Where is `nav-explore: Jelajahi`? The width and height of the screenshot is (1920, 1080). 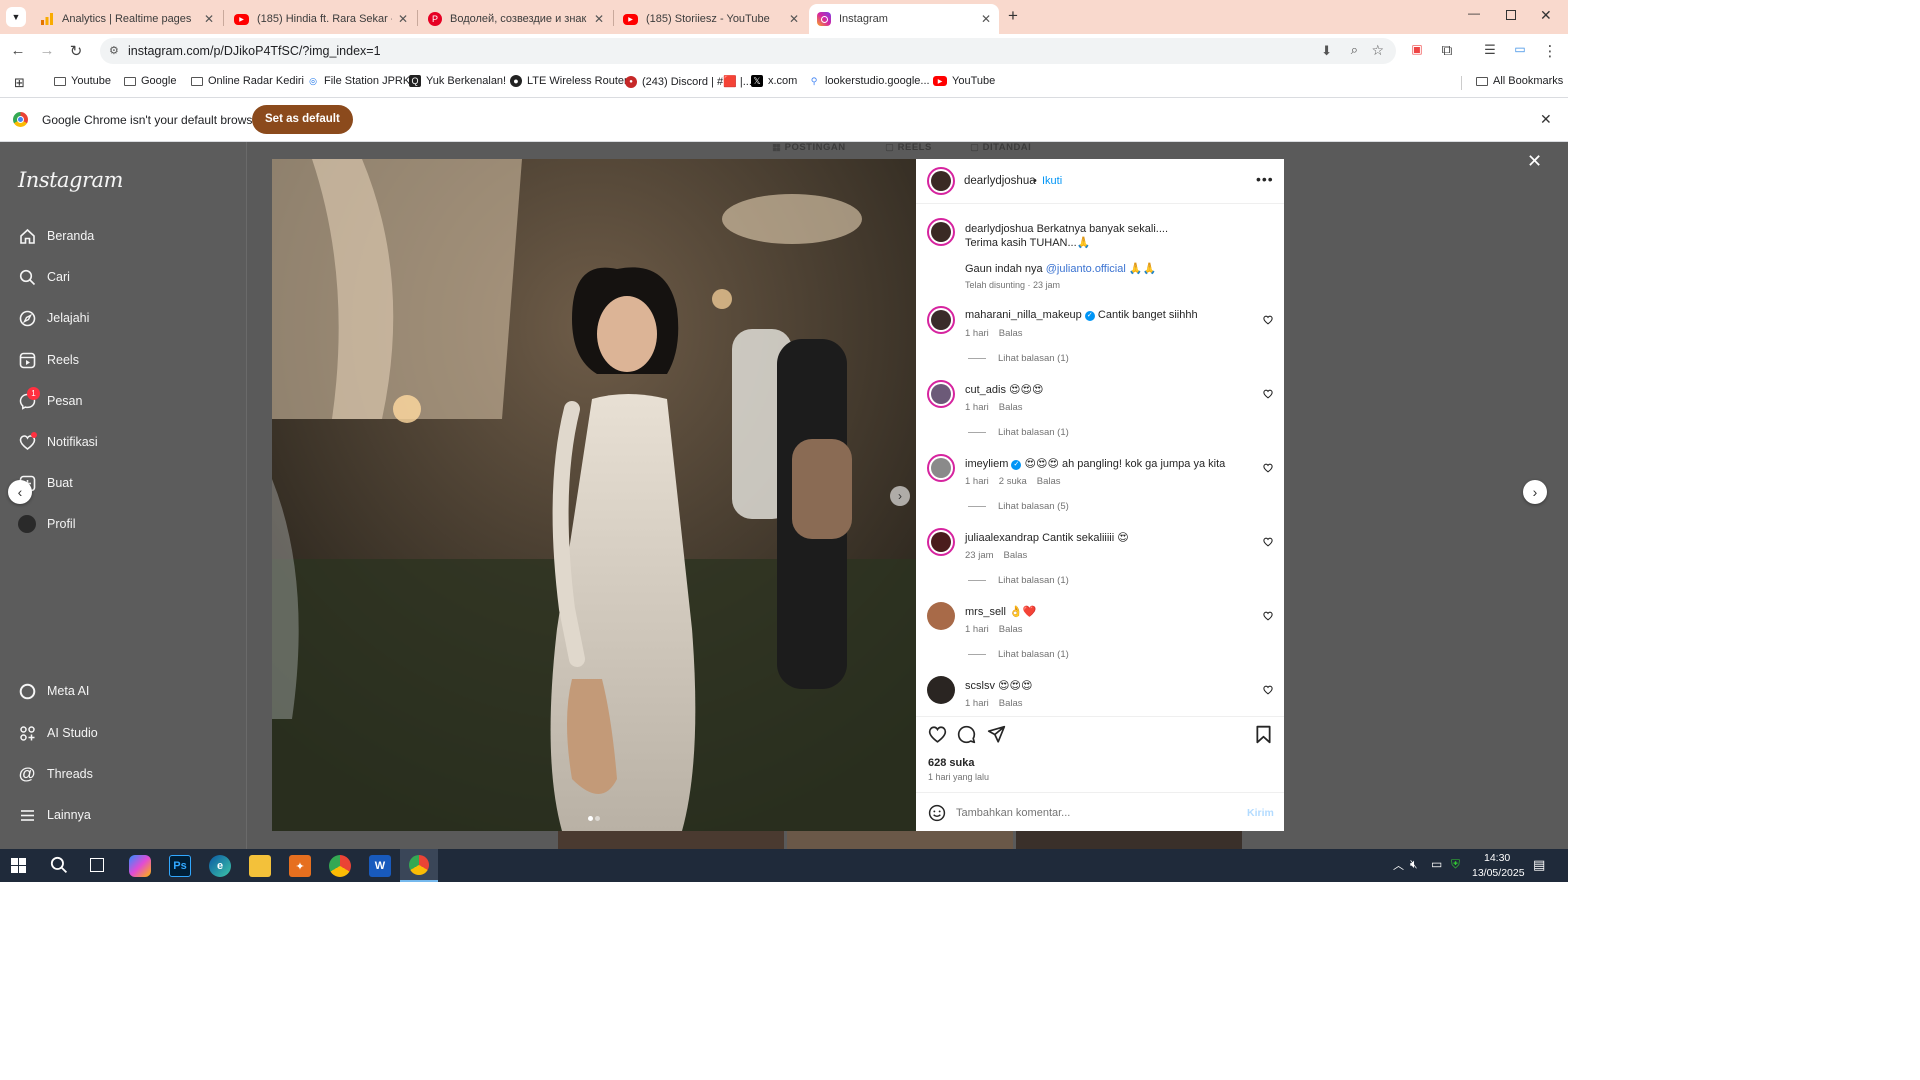
nav-explore: Jelajahi is located at coordinates (53, 318).